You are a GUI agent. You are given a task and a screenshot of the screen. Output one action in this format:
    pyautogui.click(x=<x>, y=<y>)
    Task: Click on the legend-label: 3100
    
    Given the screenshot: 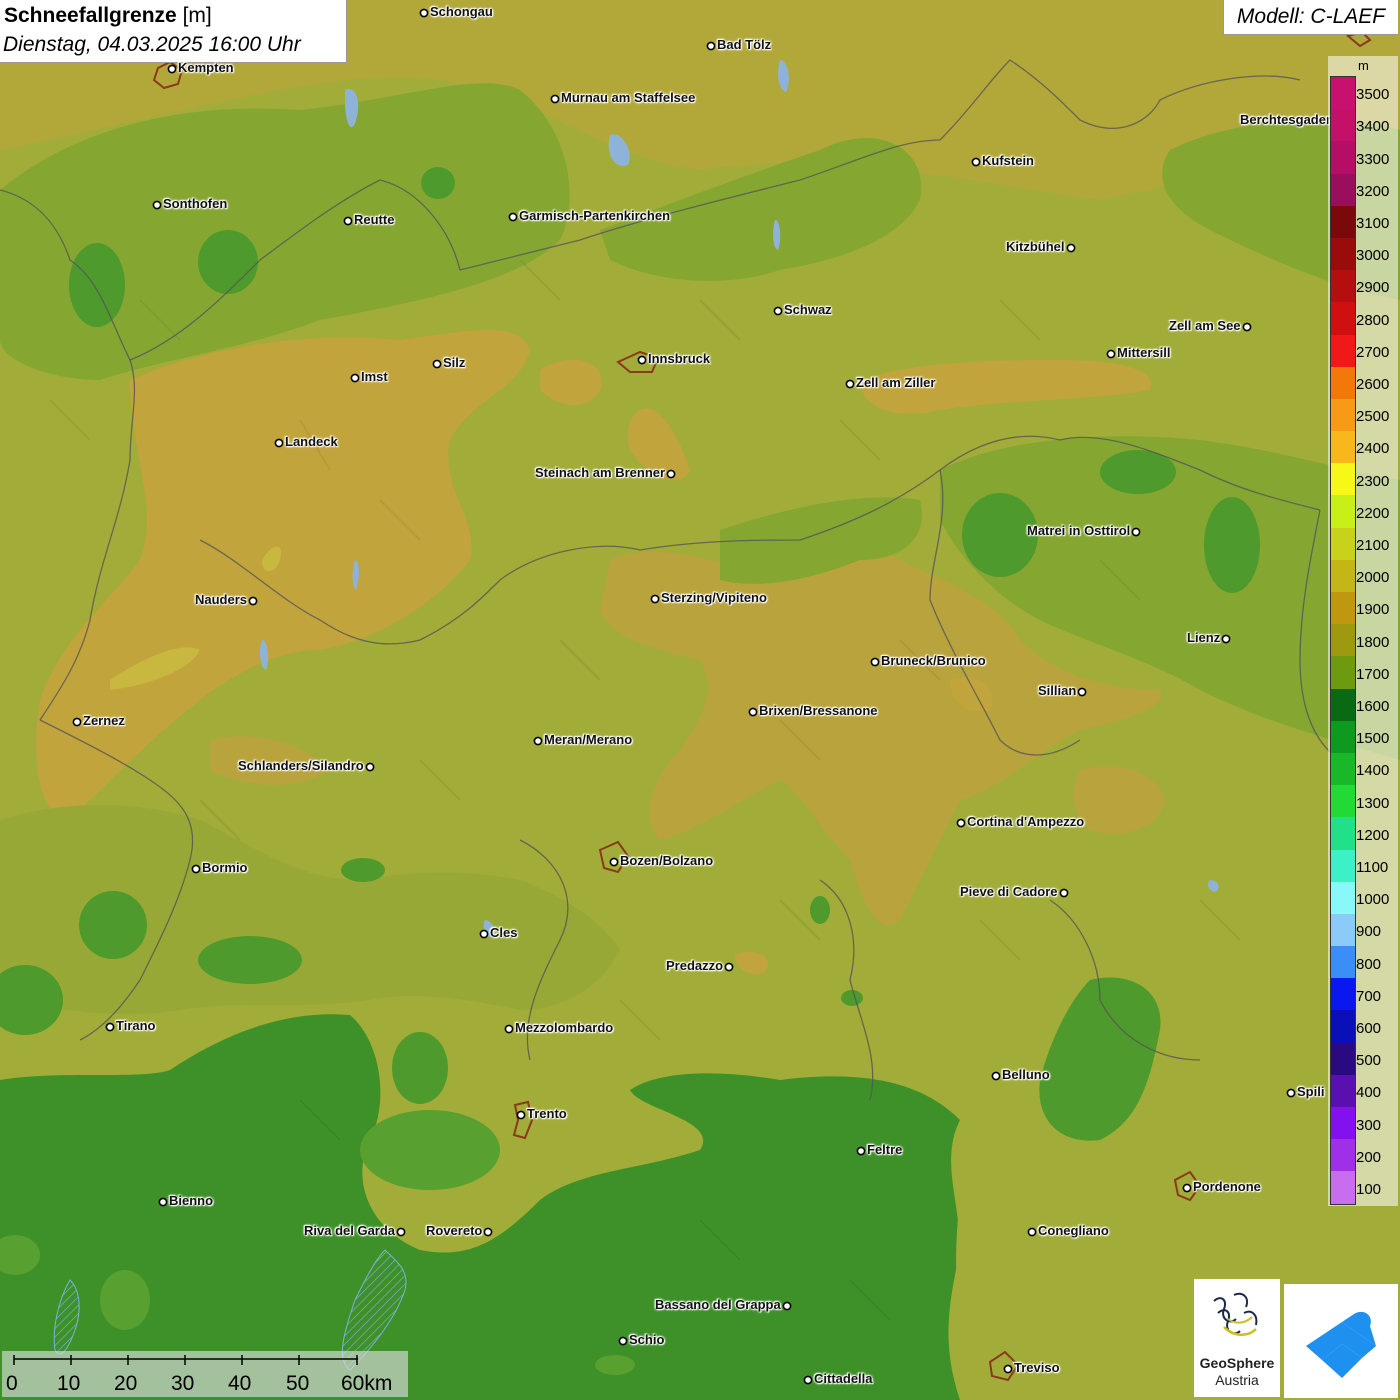 What is the action you would take?
    pyautogui.click(x=1373, y=223)
    